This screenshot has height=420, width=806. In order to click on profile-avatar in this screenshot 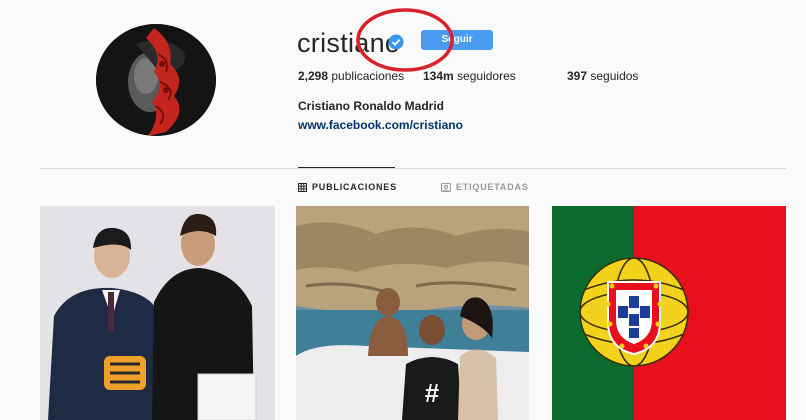, I will do `click(156, 80)`.